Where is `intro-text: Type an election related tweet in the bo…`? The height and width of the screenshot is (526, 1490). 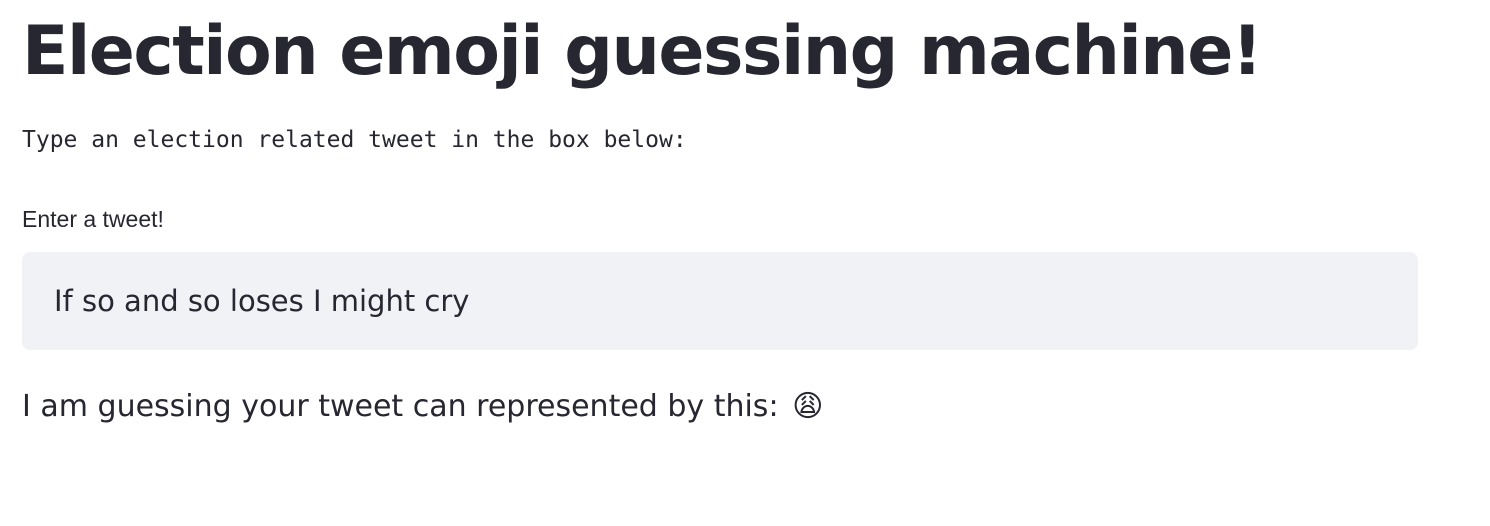
intro-text: Type an election related tweet in the bo… is located at coordinates (354, 140).